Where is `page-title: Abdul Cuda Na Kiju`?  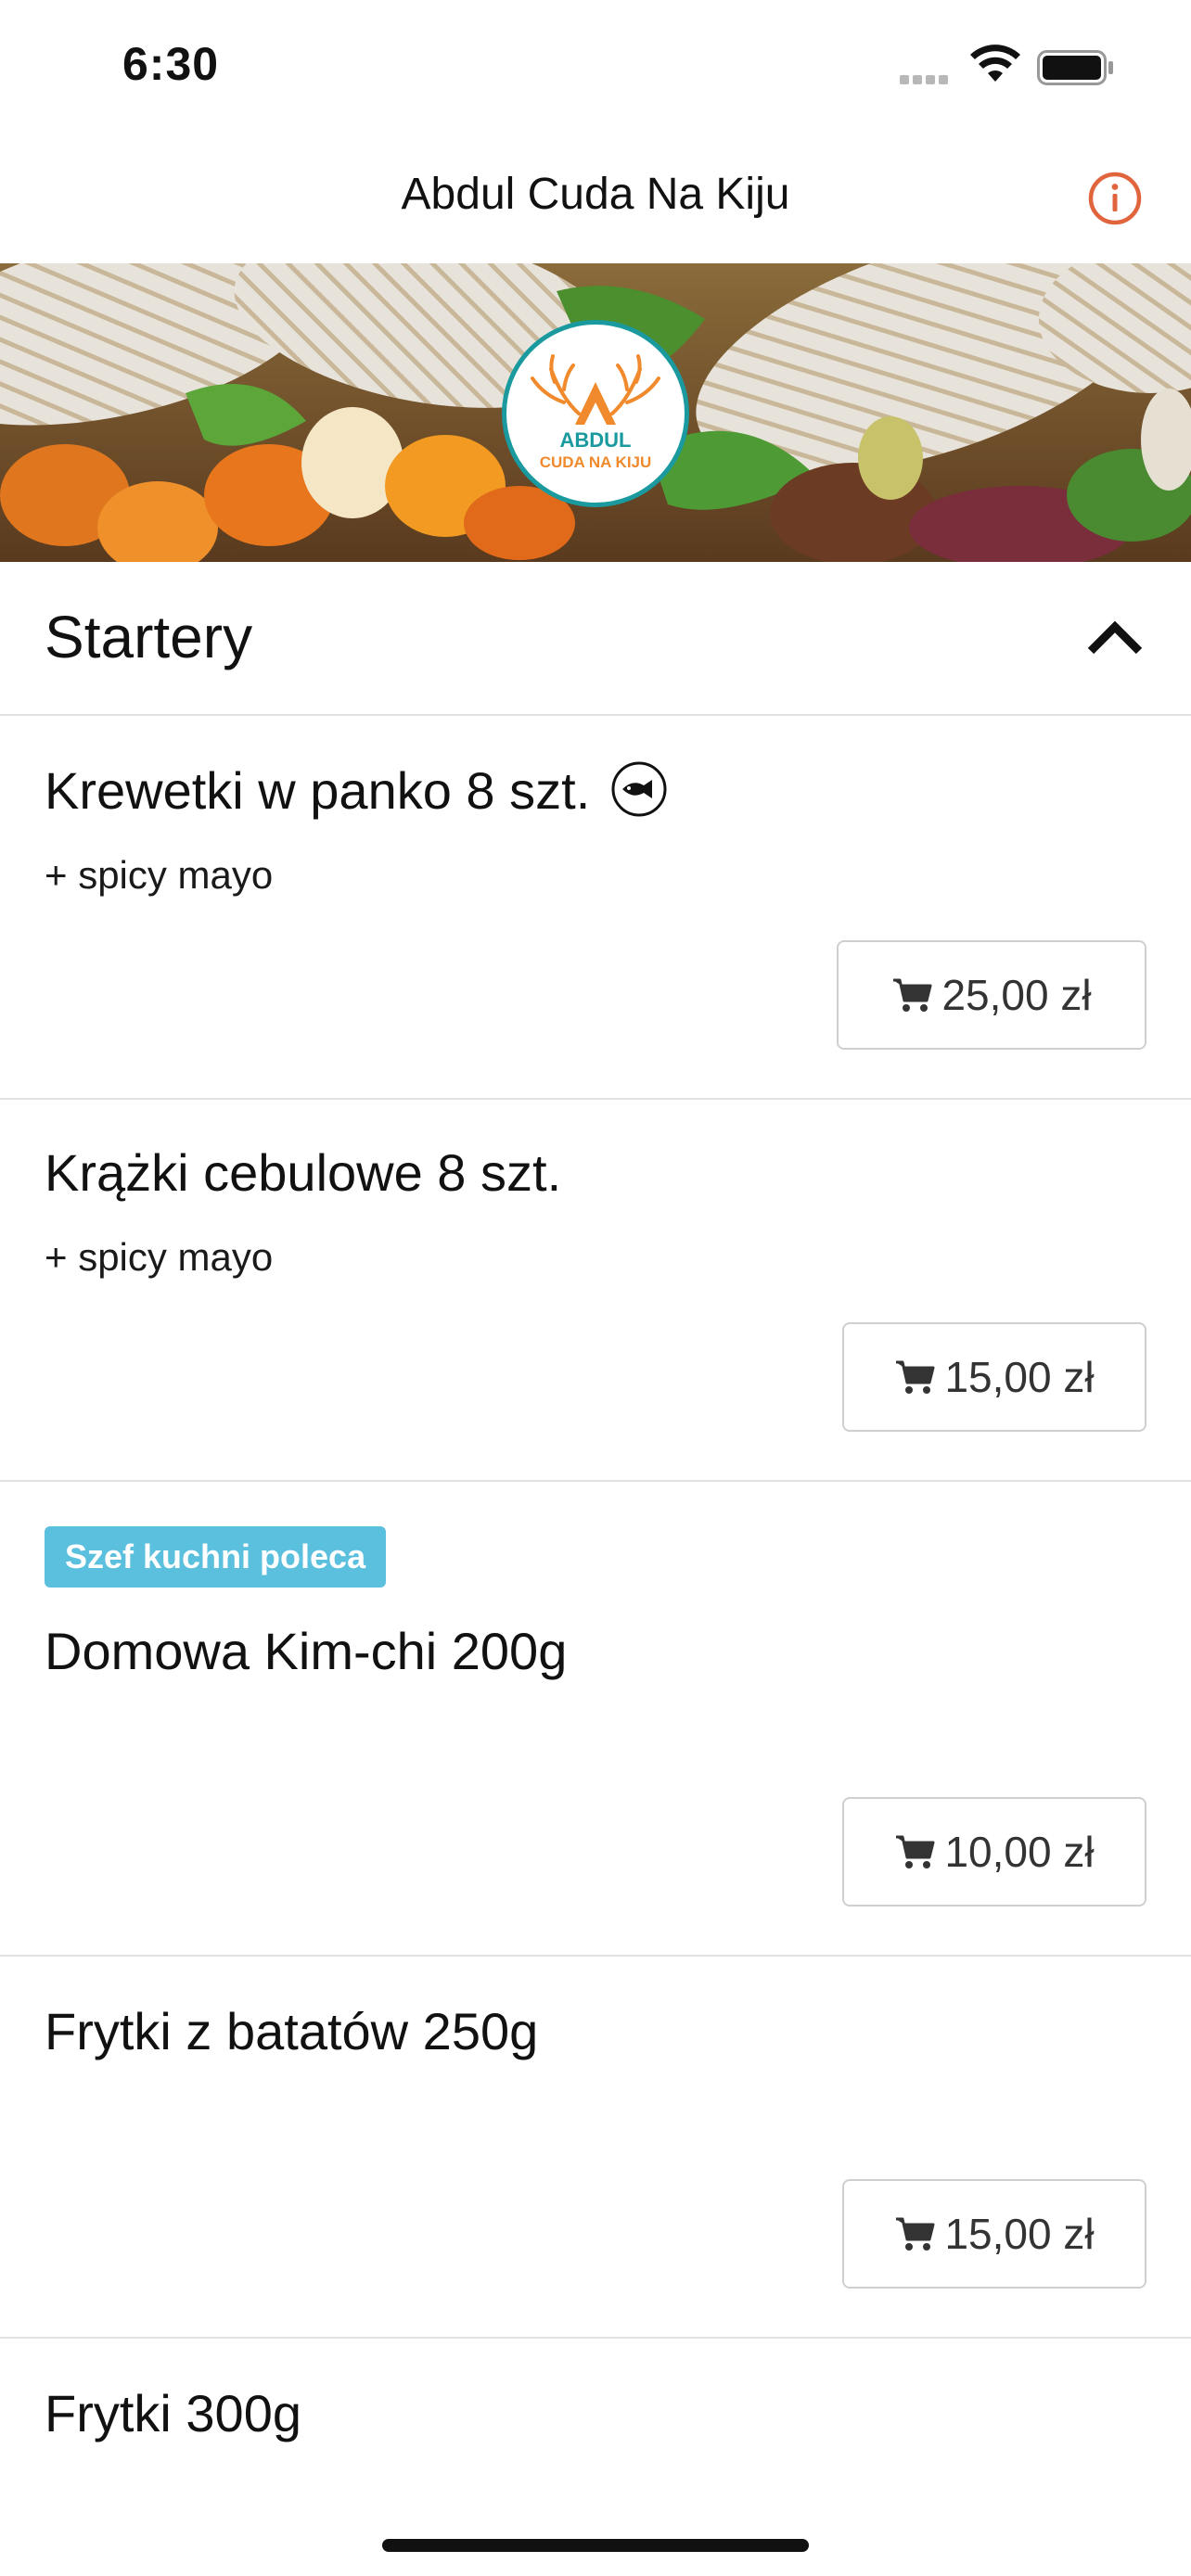 page-title: Abdul Cuda Na Kiju is located at coordinates (595, 194).